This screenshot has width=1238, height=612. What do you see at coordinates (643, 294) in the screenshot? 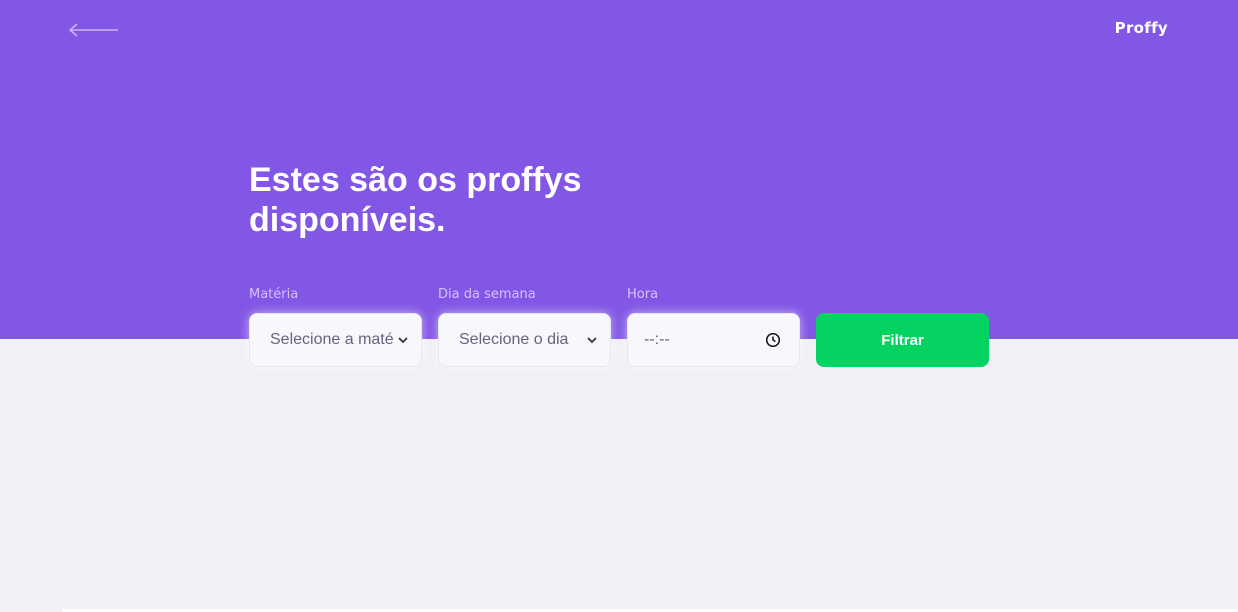
I see `time-label: Hora` at bounding box center [643, 294].